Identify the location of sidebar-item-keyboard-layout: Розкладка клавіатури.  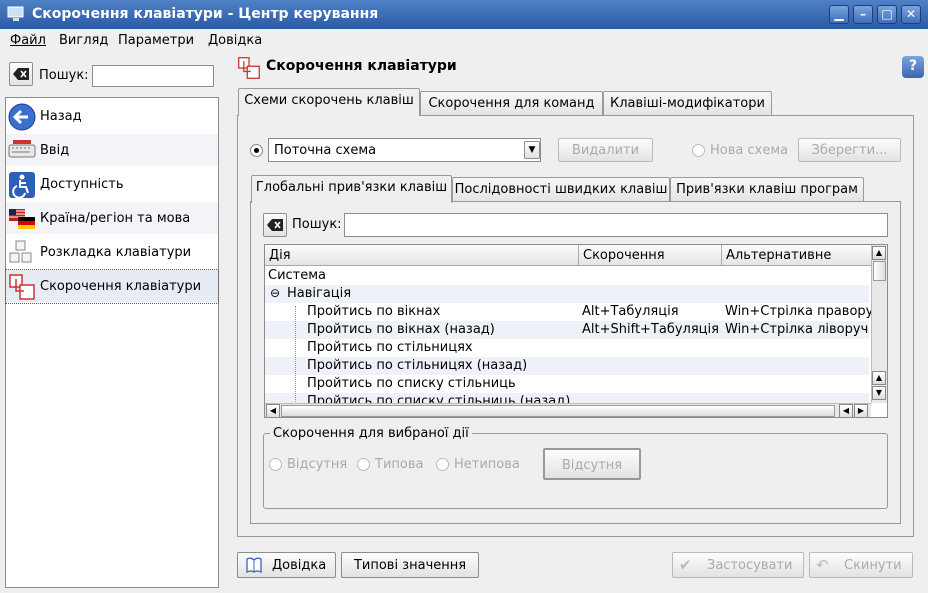
(112, 252).